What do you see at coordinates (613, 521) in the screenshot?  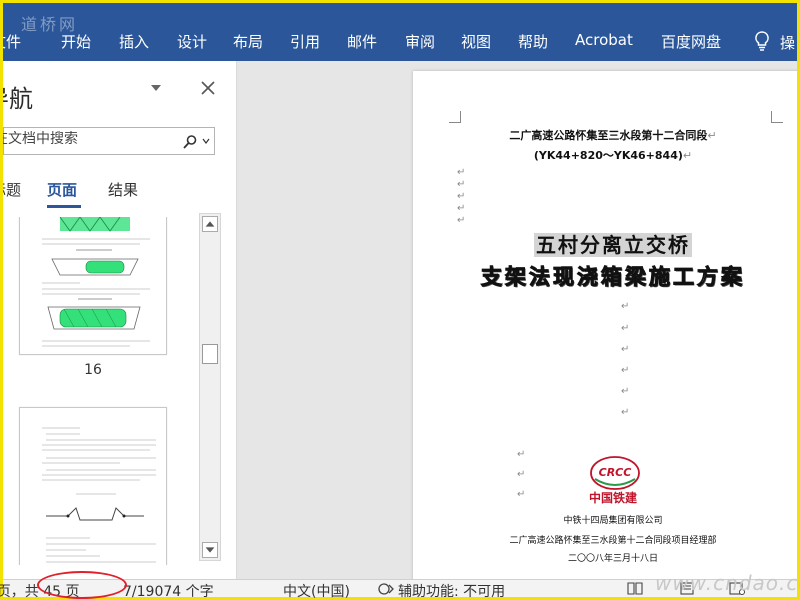 I see `company-name: 中铁十四局集团有限公司` at bounding box center [613, 521].